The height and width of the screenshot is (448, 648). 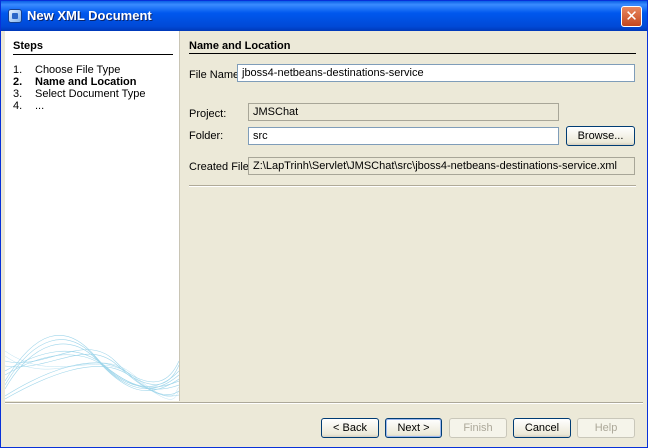 What do you see at coordinates (15, 16) in the screenshot?
I see `netbeans-app-icon` at bounding box center [15, 16].